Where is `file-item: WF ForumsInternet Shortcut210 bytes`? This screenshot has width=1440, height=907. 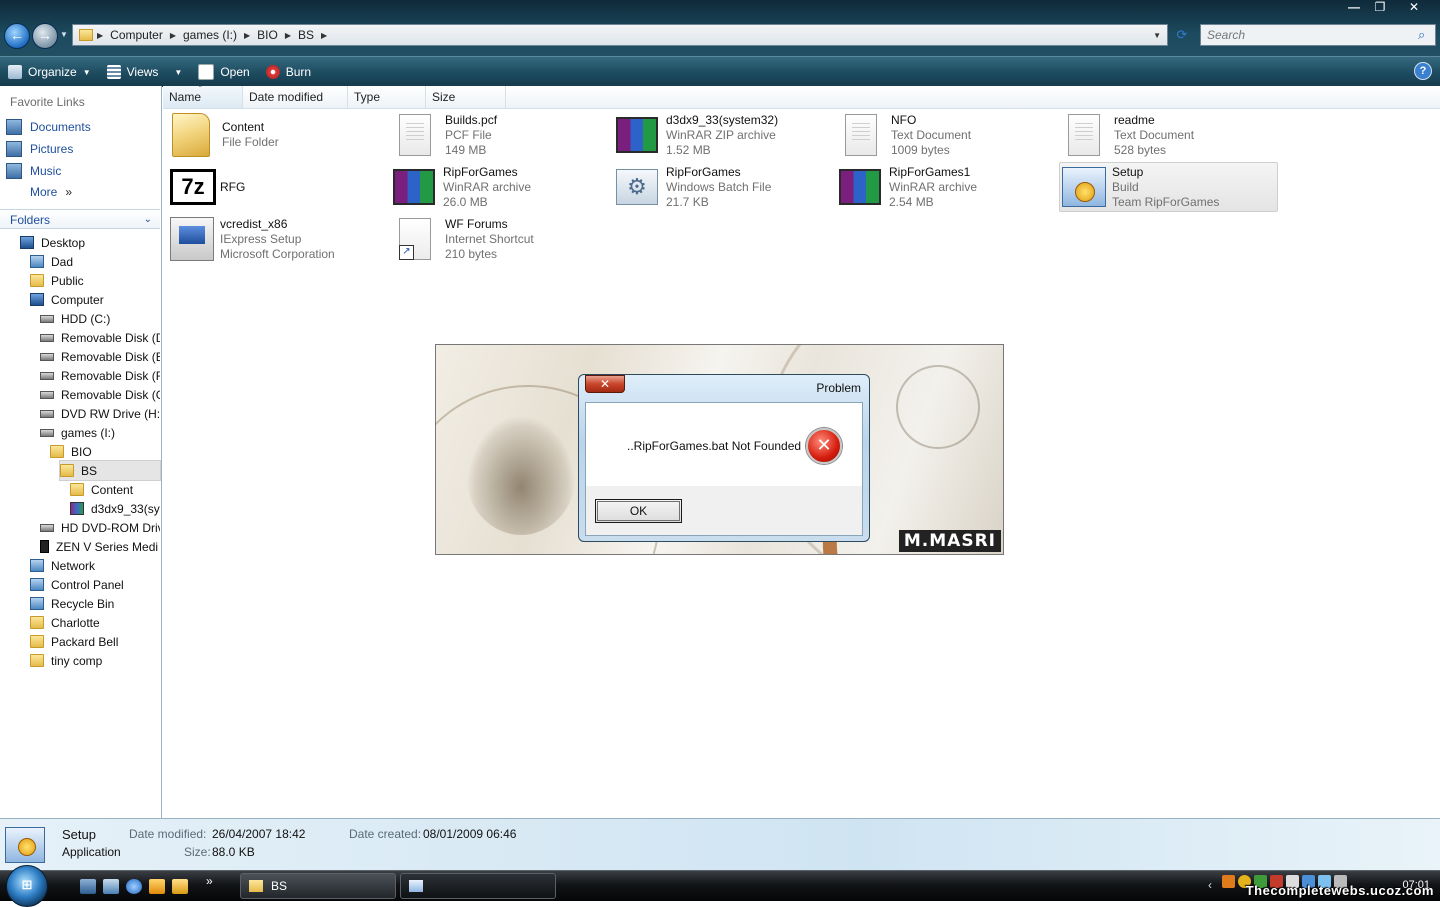
file-item: WF ForumsInternet Shortcut210 bytes is located at coordinates (501, 240).